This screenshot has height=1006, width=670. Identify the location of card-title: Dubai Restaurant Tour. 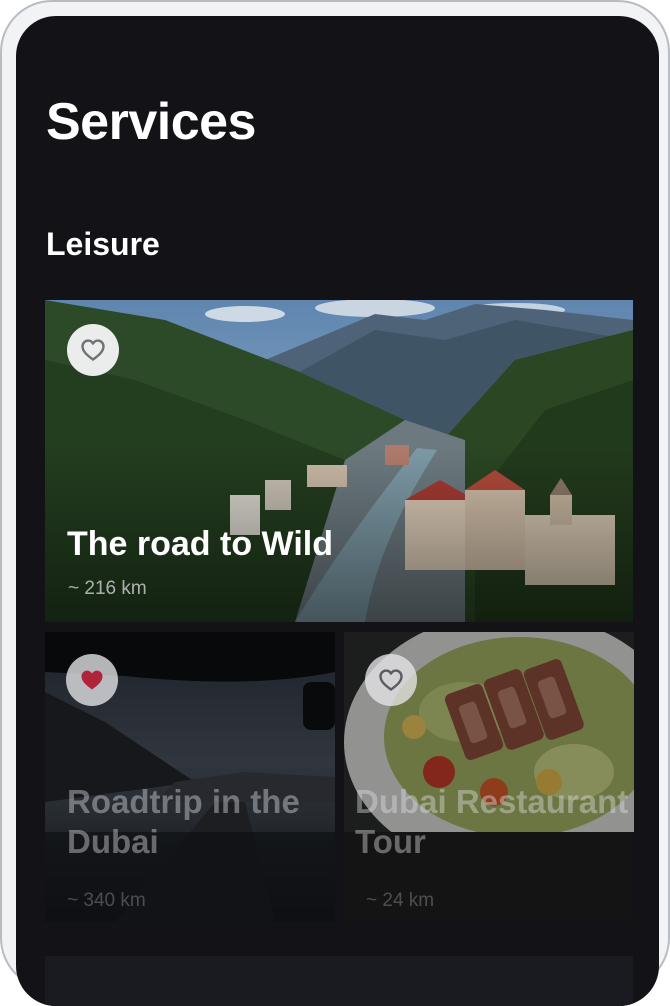
(492, 821).